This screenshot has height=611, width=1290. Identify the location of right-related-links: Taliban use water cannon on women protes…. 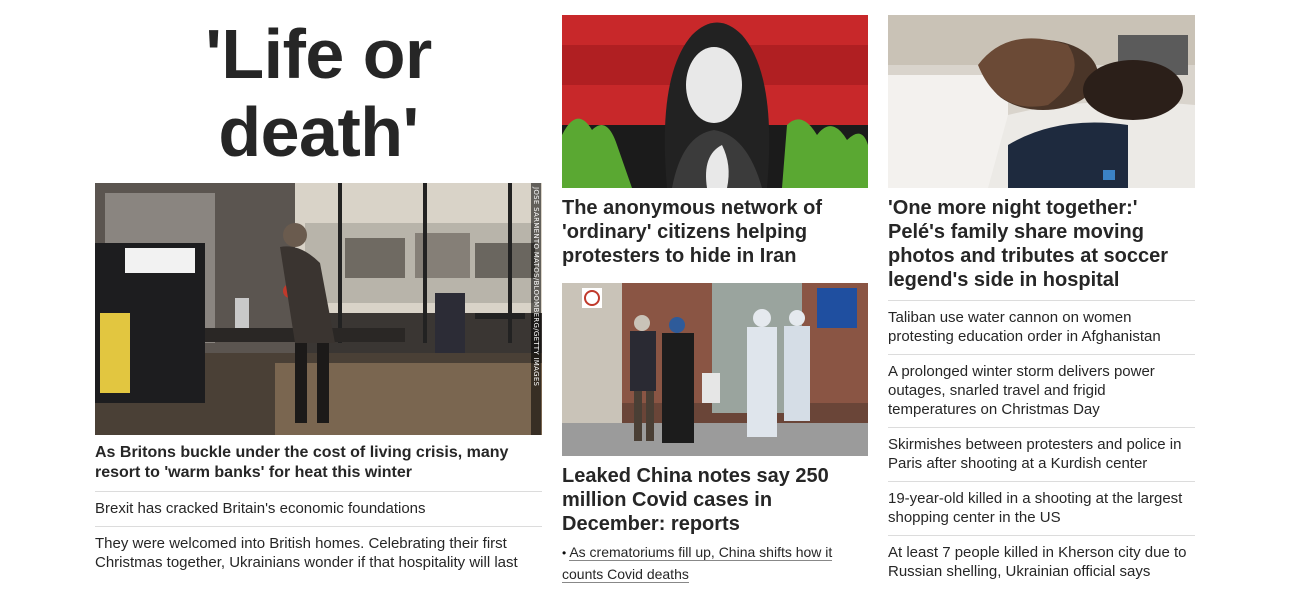
(1041, 444).